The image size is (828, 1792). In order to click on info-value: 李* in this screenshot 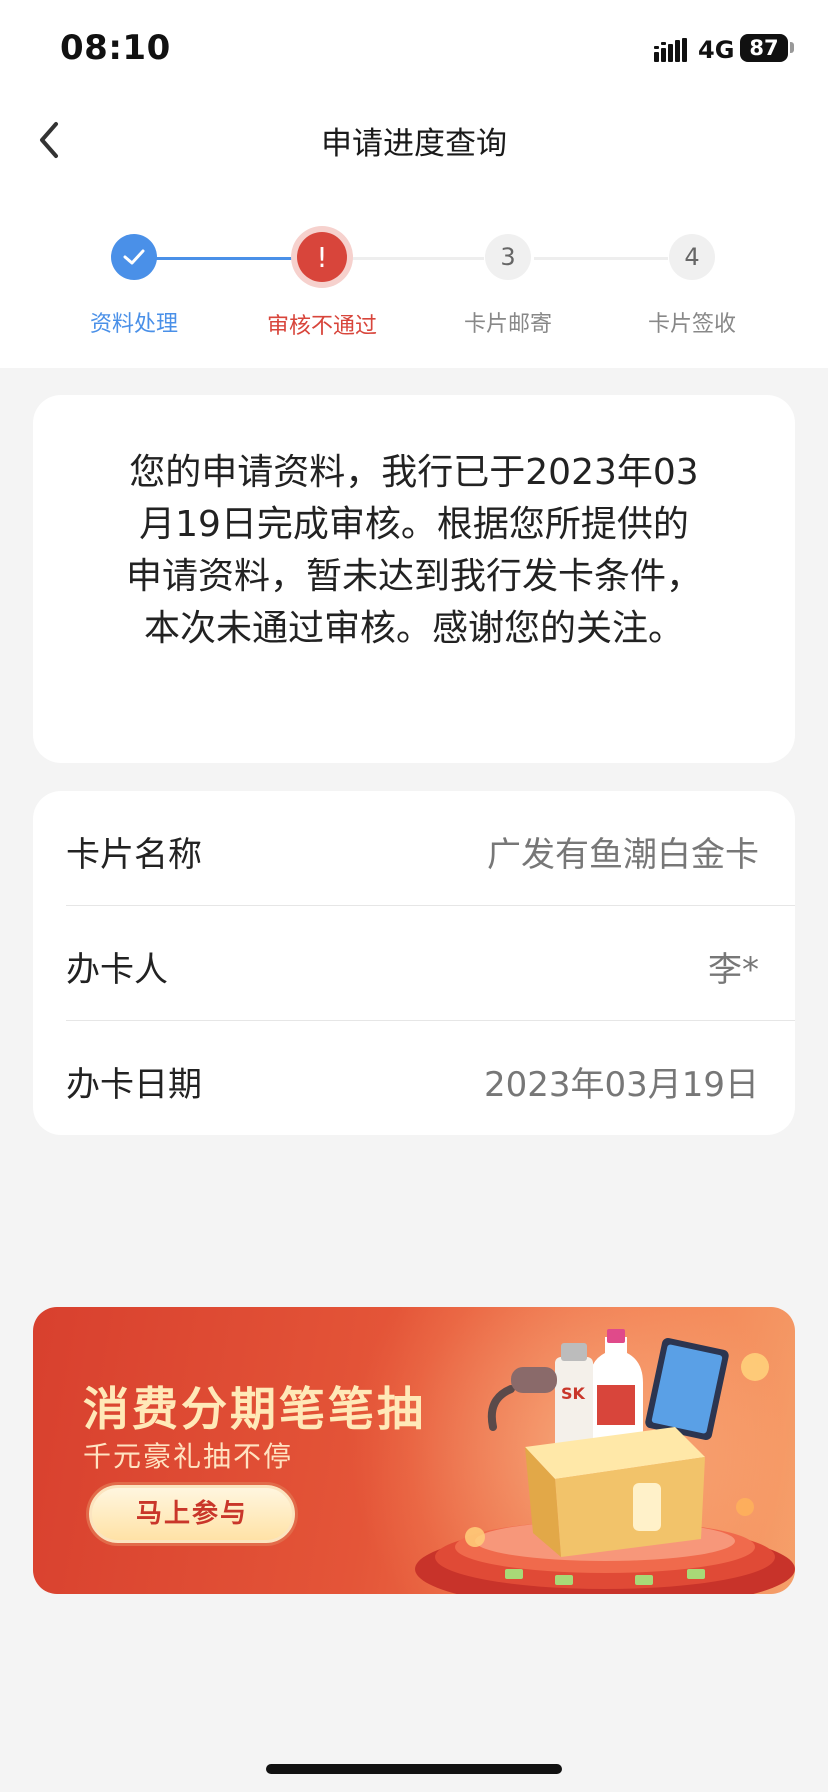, I will do `click(733, 970)`.